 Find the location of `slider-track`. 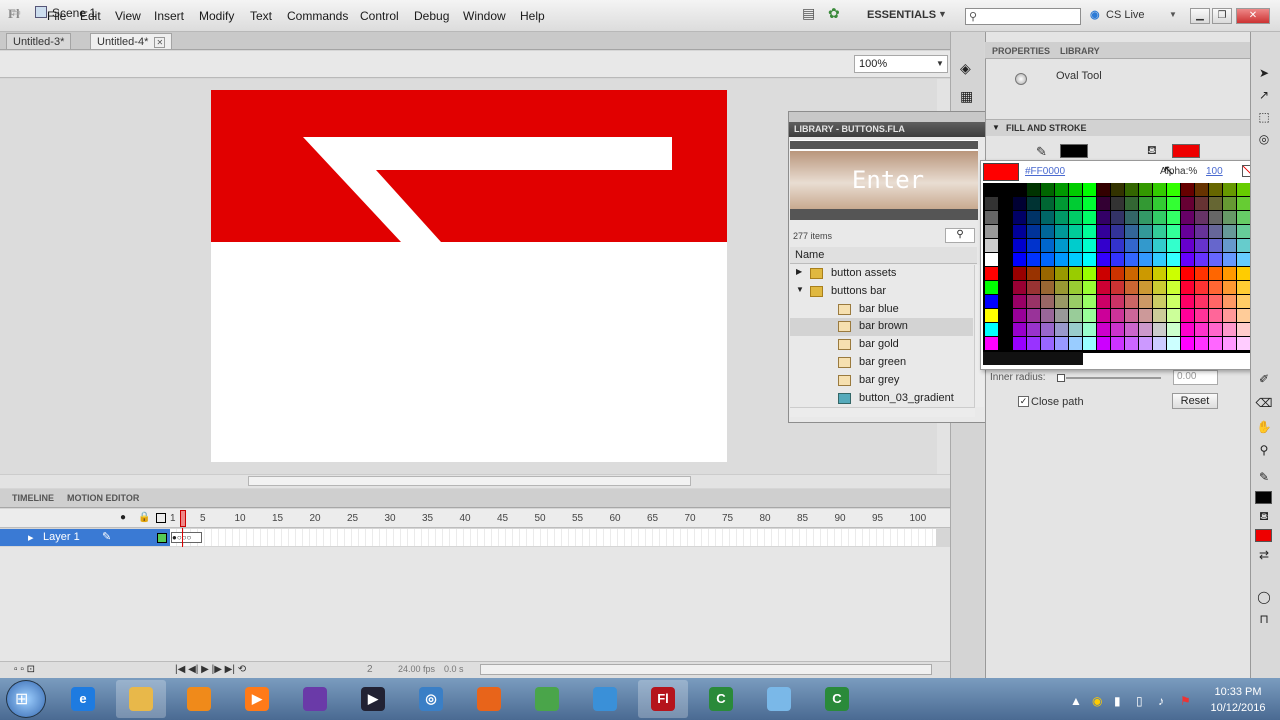

slider-track is located at coordinates (1113, 378).